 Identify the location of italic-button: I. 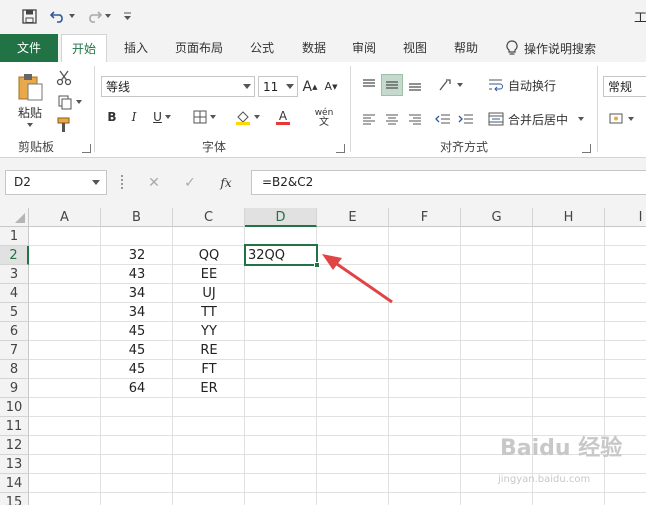
(134, 117).